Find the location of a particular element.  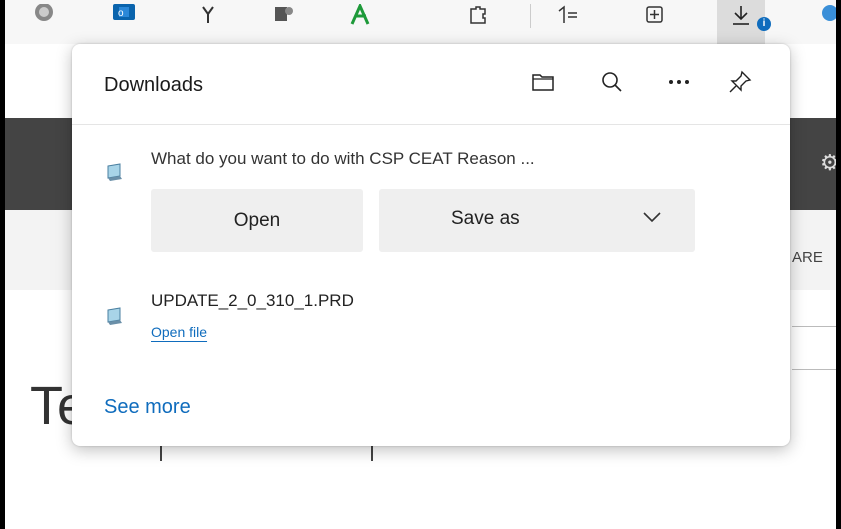

see-more-link: See more is located at coordinates (147, 407).